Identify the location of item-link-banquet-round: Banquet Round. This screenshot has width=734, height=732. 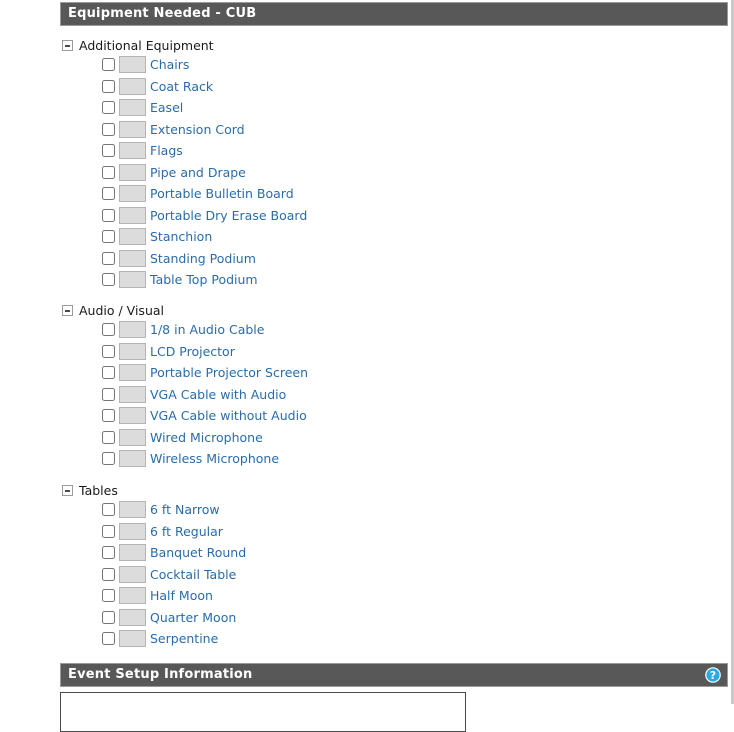
(198, 552).